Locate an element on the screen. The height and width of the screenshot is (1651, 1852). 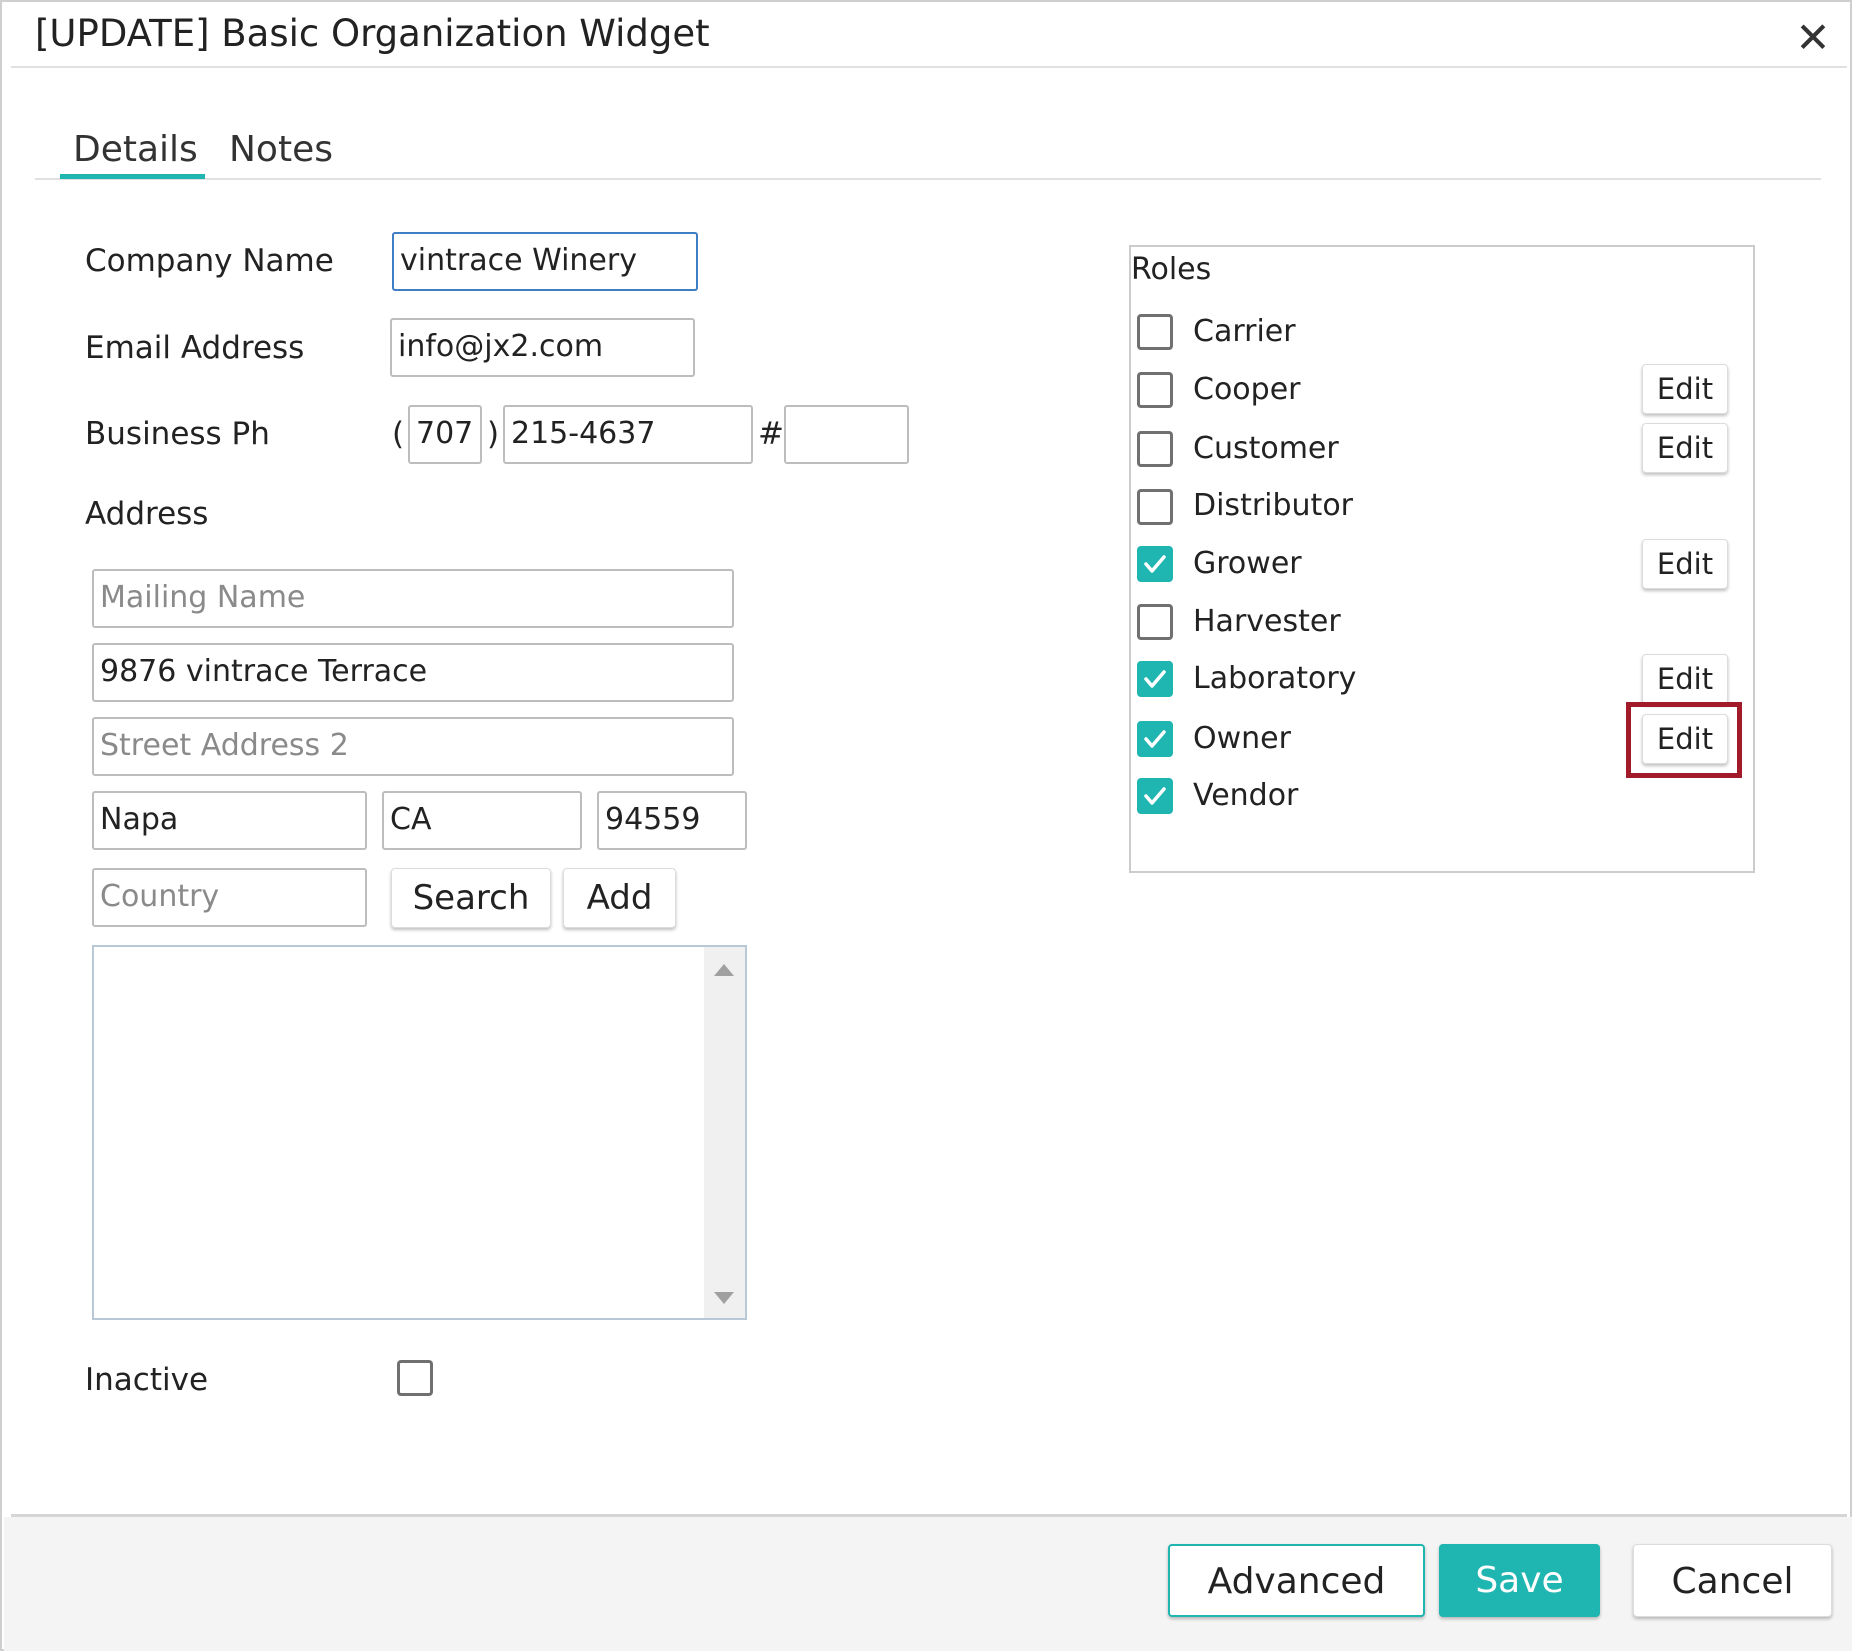
role-grower-checkbox is located at coordinates (1155, 564).